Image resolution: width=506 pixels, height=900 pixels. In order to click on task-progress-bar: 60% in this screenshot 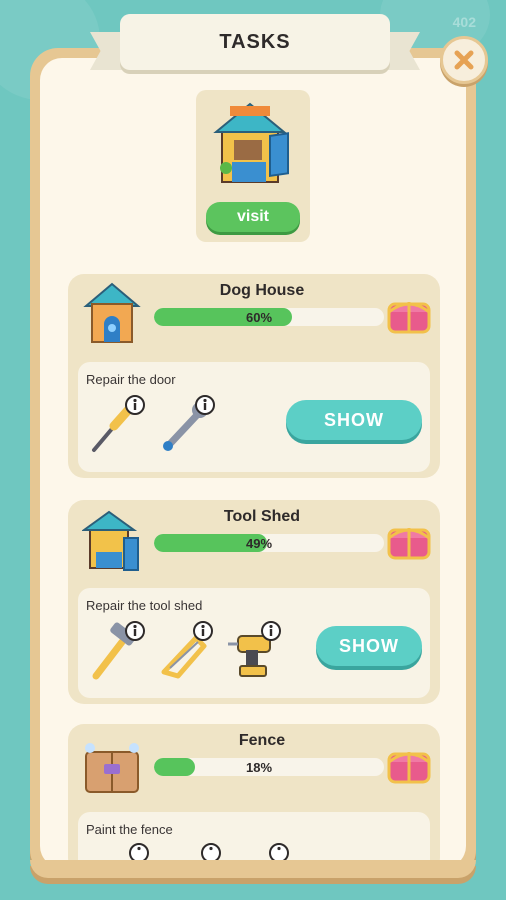, I will do `click(269, 317)`.